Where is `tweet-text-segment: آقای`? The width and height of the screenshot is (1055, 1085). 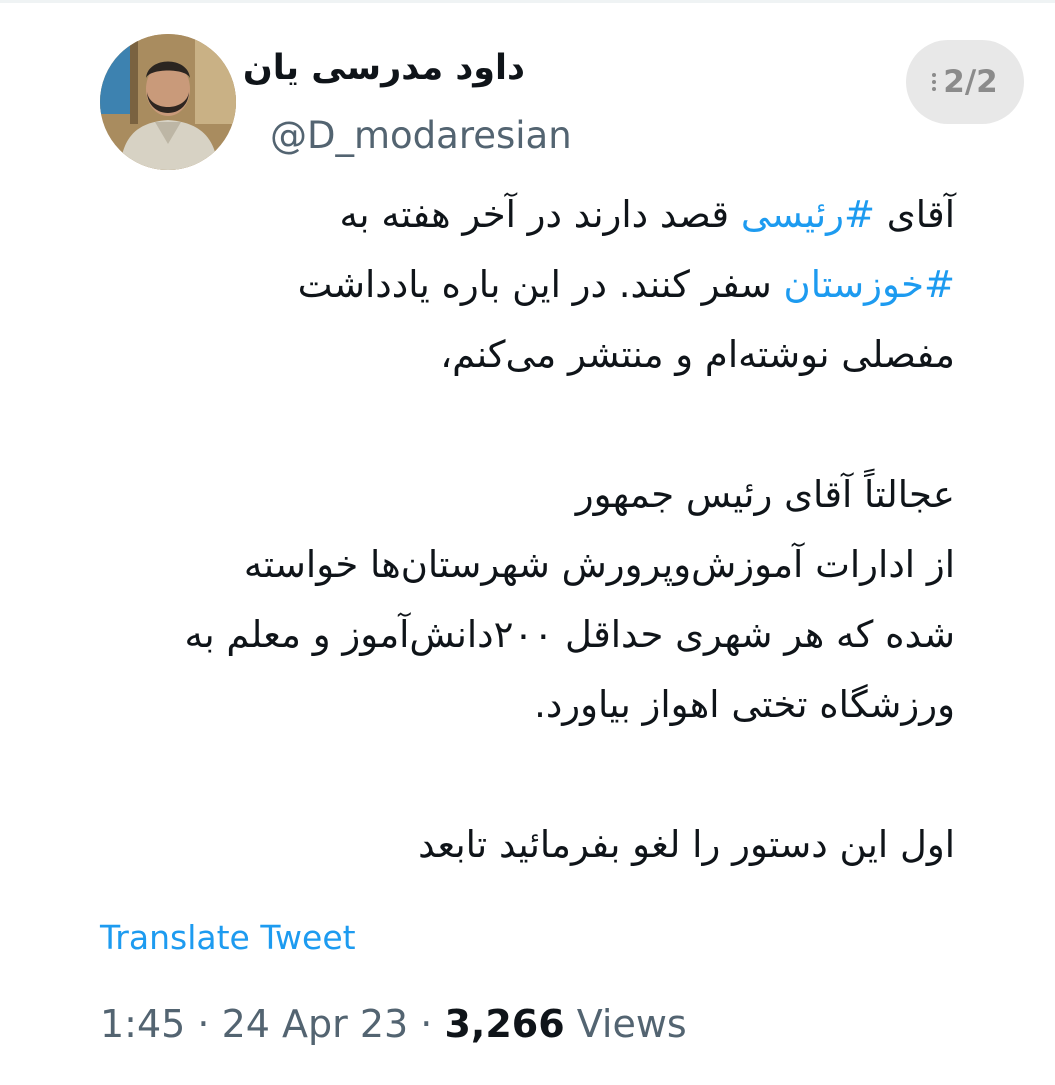
tweet-text-segment: آقای is located at coordinates (915, 214).